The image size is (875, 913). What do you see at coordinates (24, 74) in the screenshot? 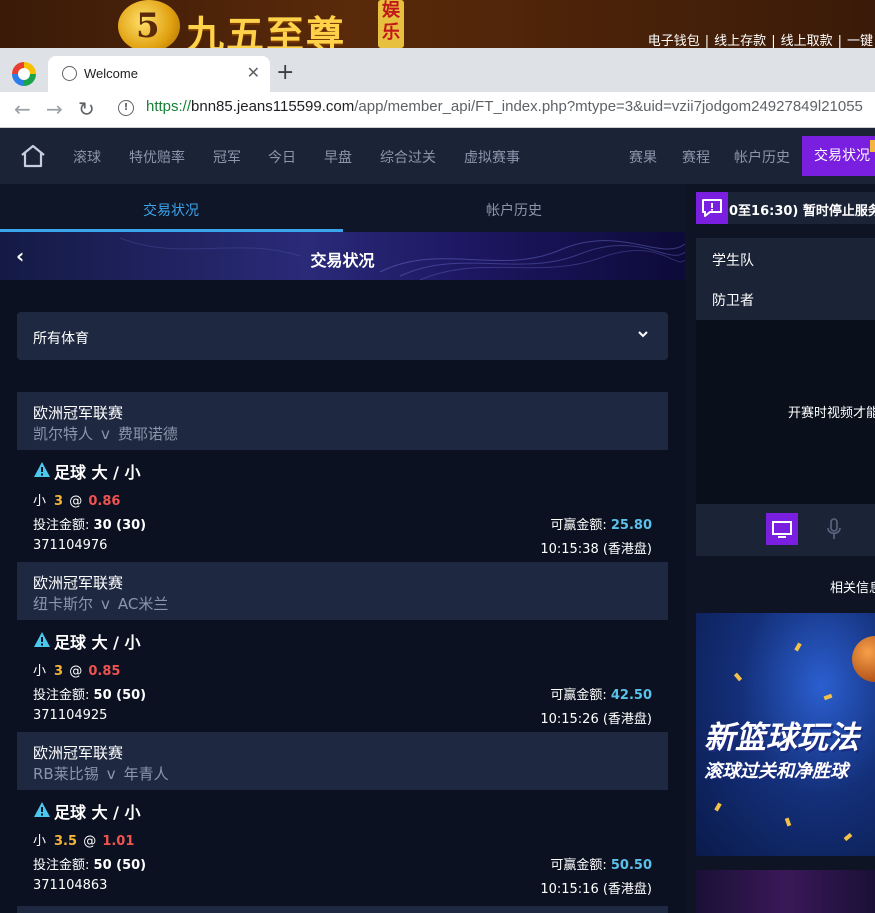
I see `browser-logo-icon` at bounding box center [24, 74].